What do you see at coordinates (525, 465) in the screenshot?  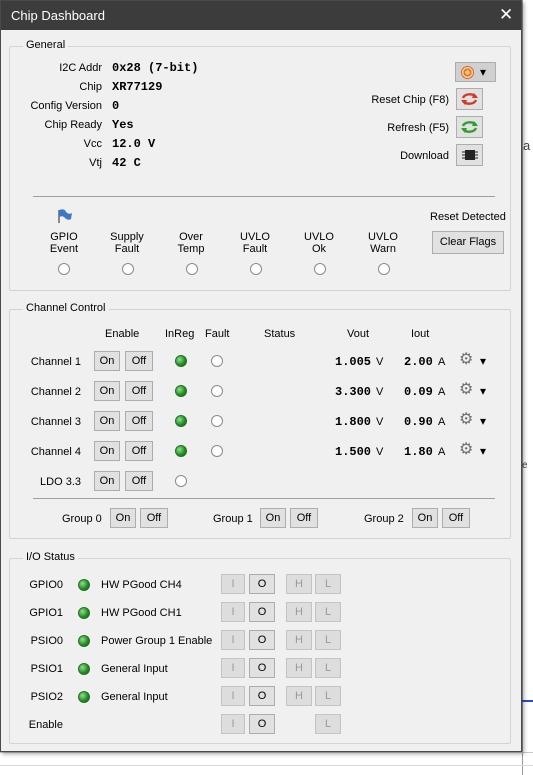 I see `background-text: e` at bounding box center [525, 465].